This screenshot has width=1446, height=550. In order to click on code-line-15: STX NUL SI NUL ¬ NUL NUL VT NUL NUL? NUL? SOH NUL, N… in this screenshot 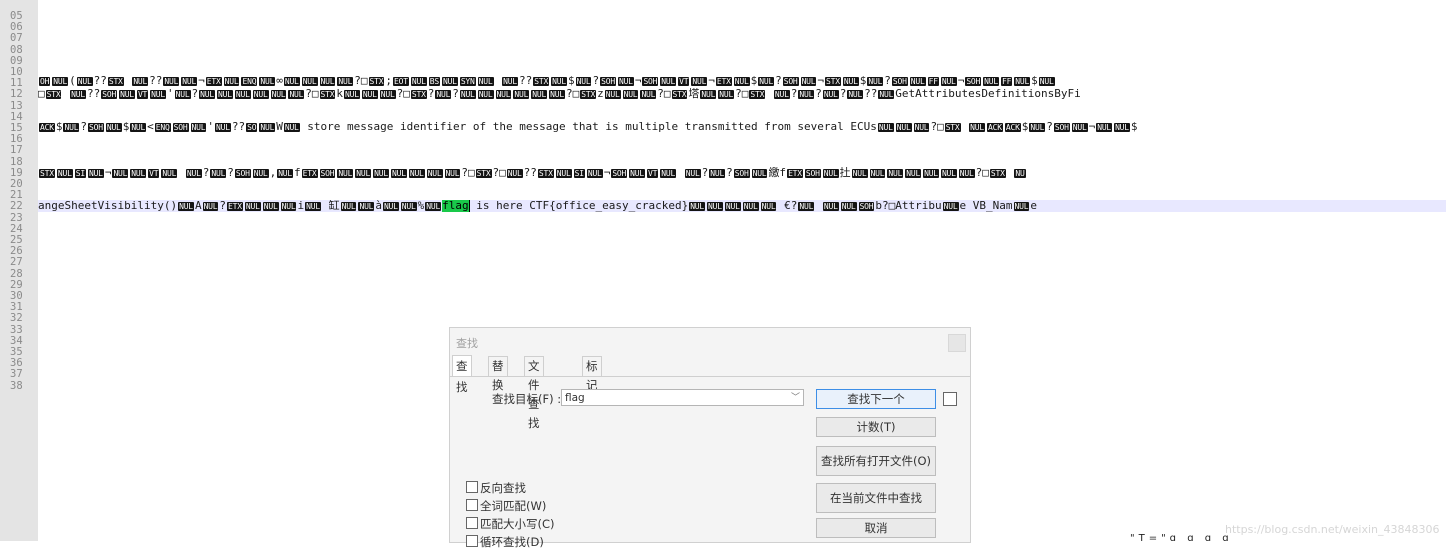, I will do `click(742, 173)`.